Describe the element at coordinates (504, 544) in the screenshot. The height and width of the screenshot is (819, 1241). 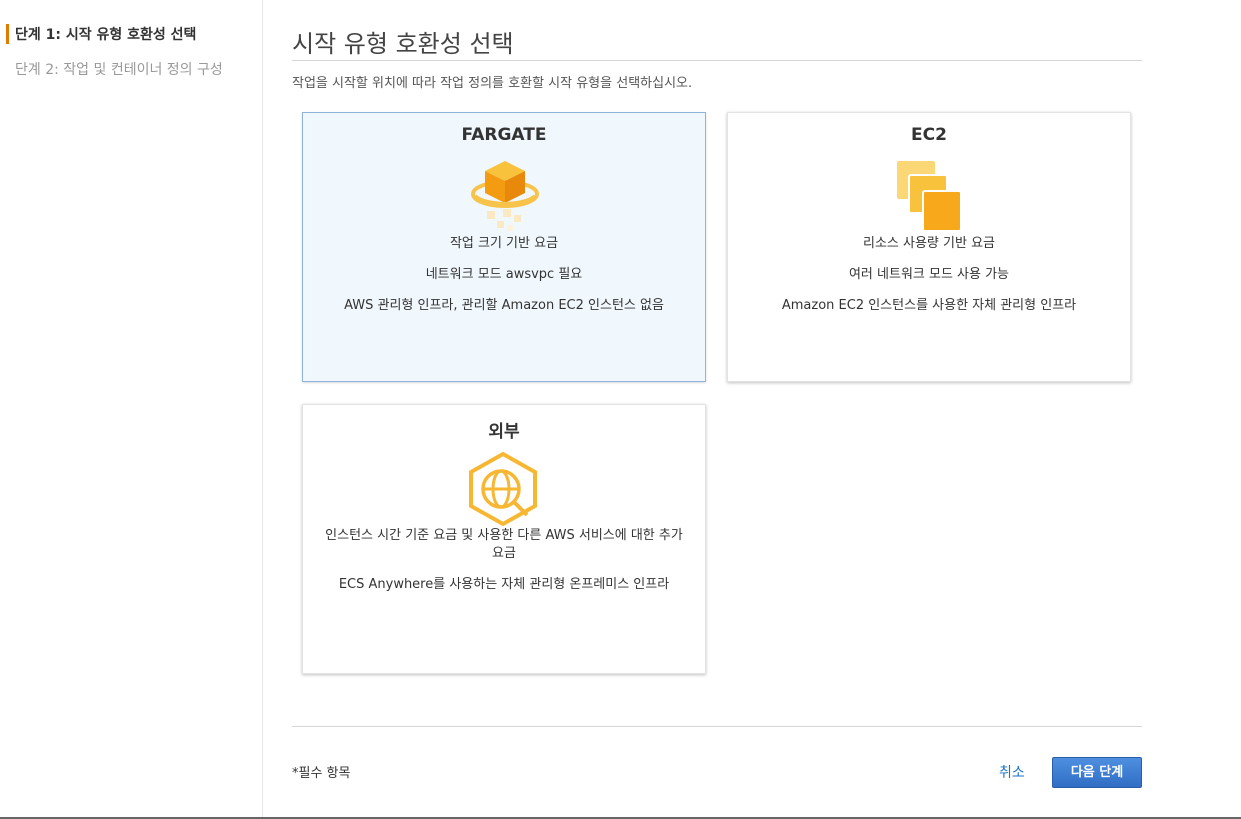
I see `card-line: 인스턴스 시간 기준 요금 및 사용한 다른 AWS 서비스에 대한 추가 요금` at that location.